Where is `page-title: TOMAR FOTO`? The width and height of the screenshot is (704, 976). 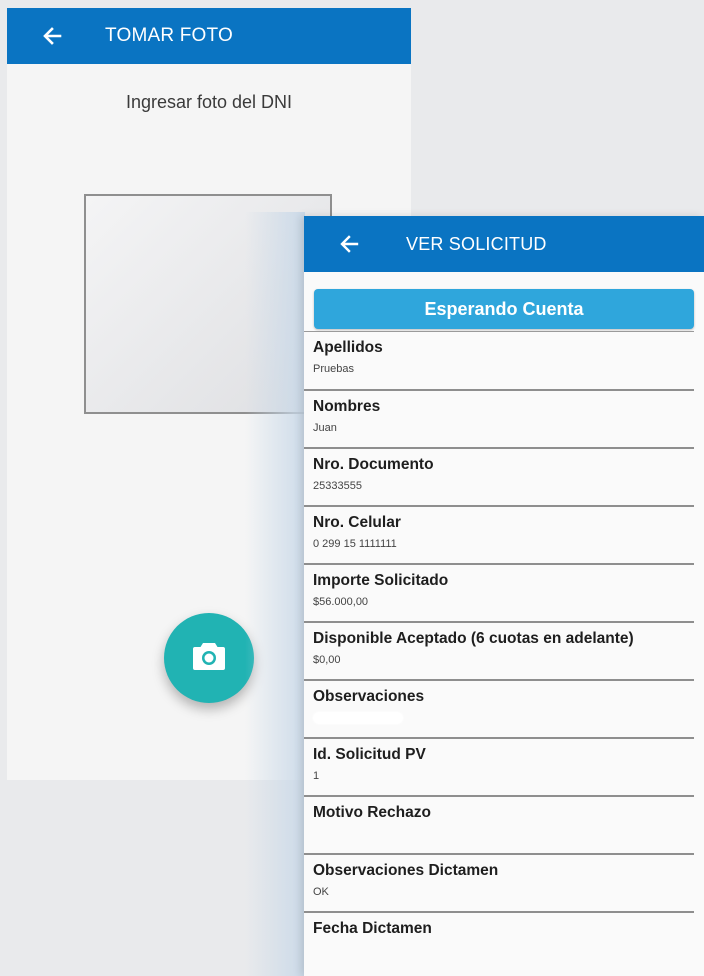 page-title: TOMAR FOTO is located at coordinates (169, 35).